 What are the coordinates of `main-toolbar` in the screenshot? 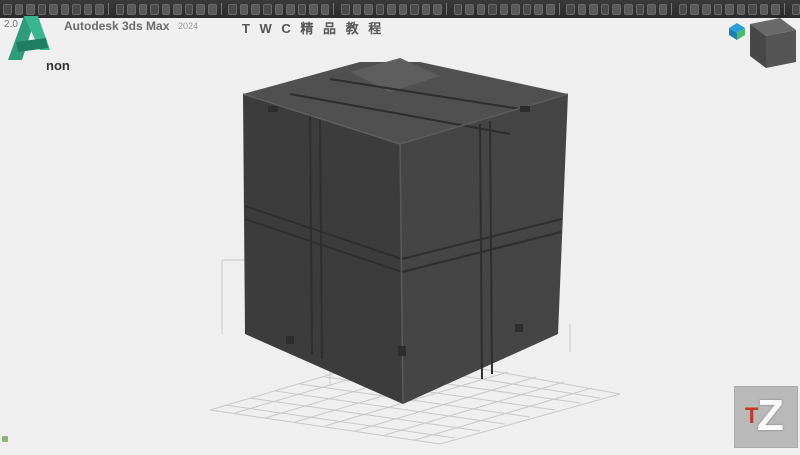 It's located at (400, 9).